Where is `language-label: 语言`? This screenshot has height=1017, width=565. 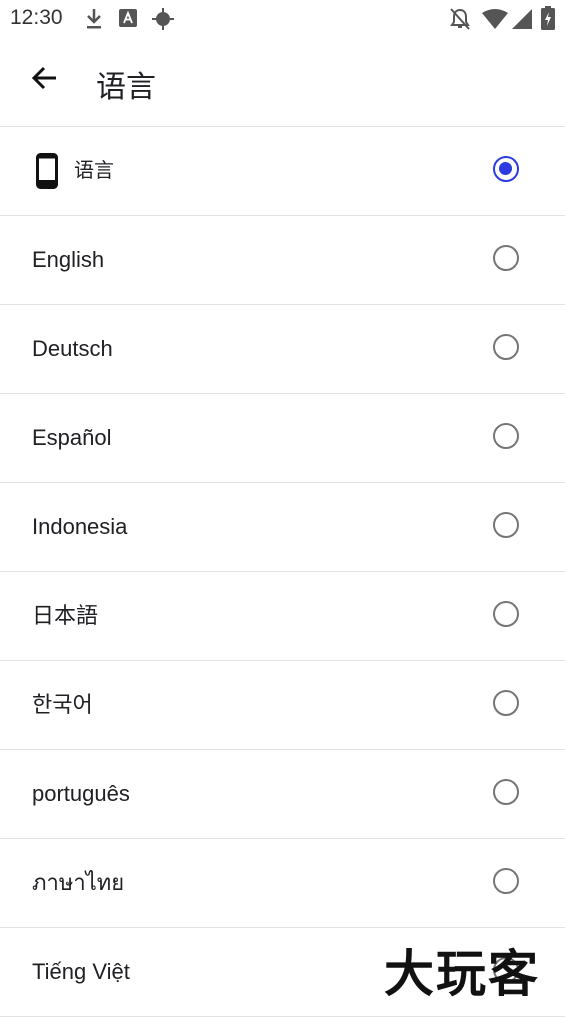
language-label: 语言 is located at coordinates (94, 171).